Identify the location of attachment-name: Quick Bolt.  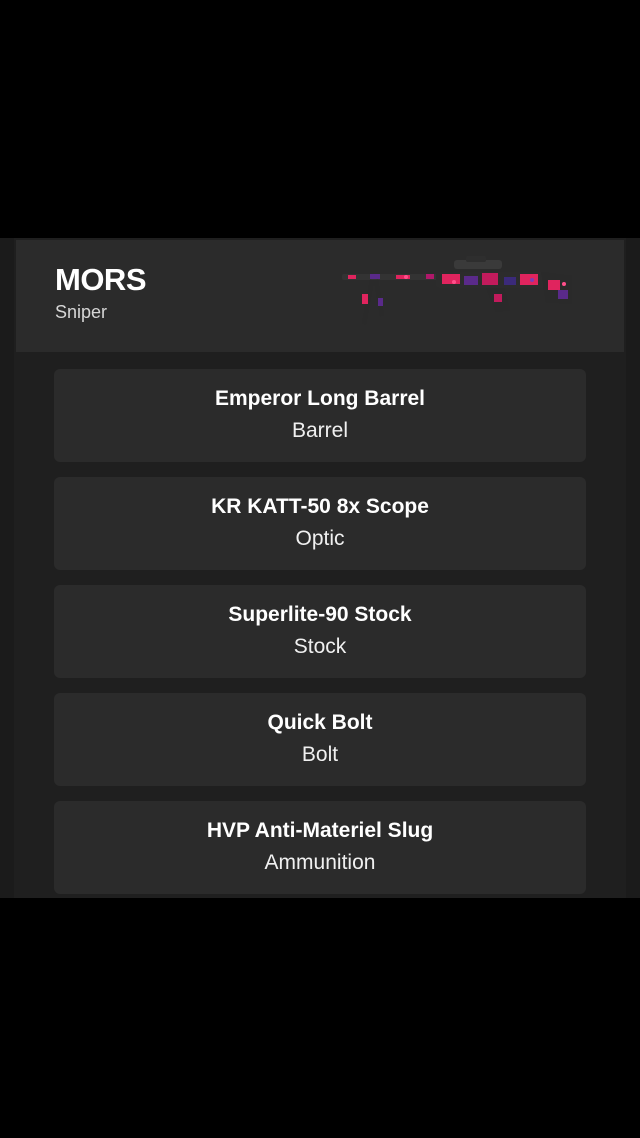
(320, 722).